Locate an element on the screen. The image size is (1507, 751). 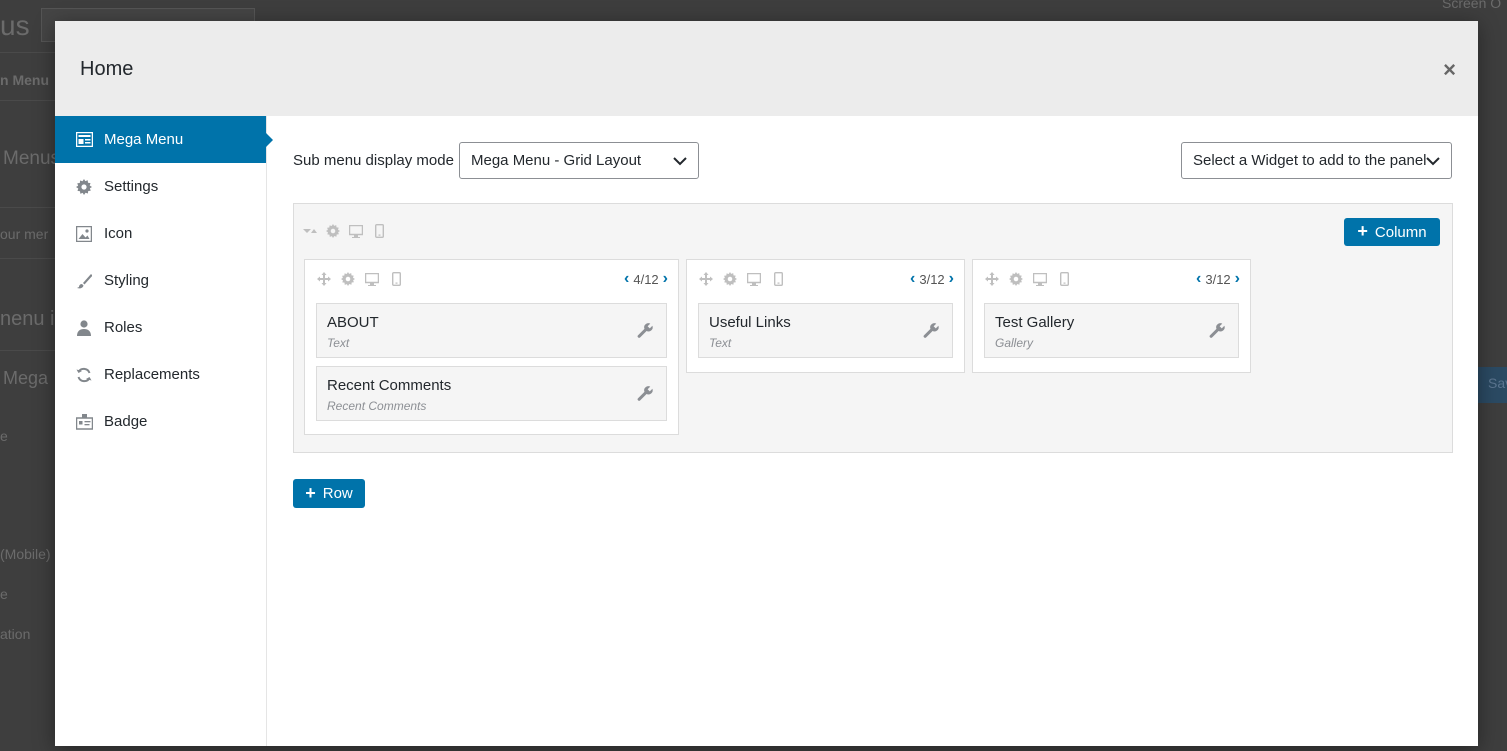
sidebar-item-replacements: Replacements is located at coordinates (160, 374).